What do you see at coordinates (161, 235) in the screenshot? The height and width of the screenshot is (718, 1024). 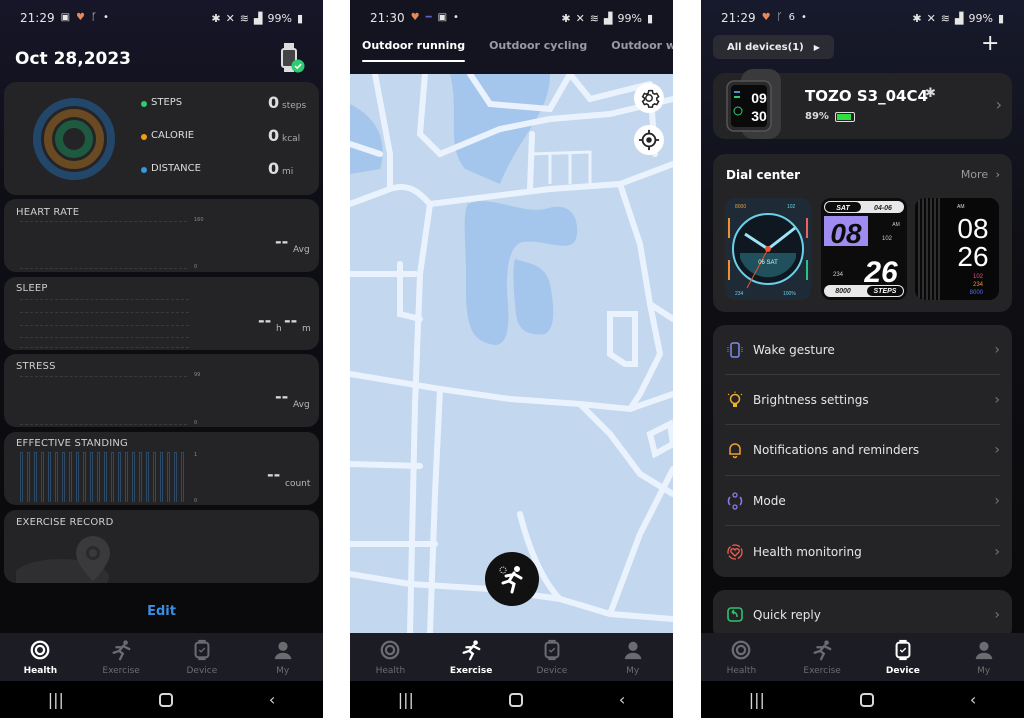 I see `heart-rate-card: HEART RATE 160 0 -- Avg` at bounding box center [161, 235].